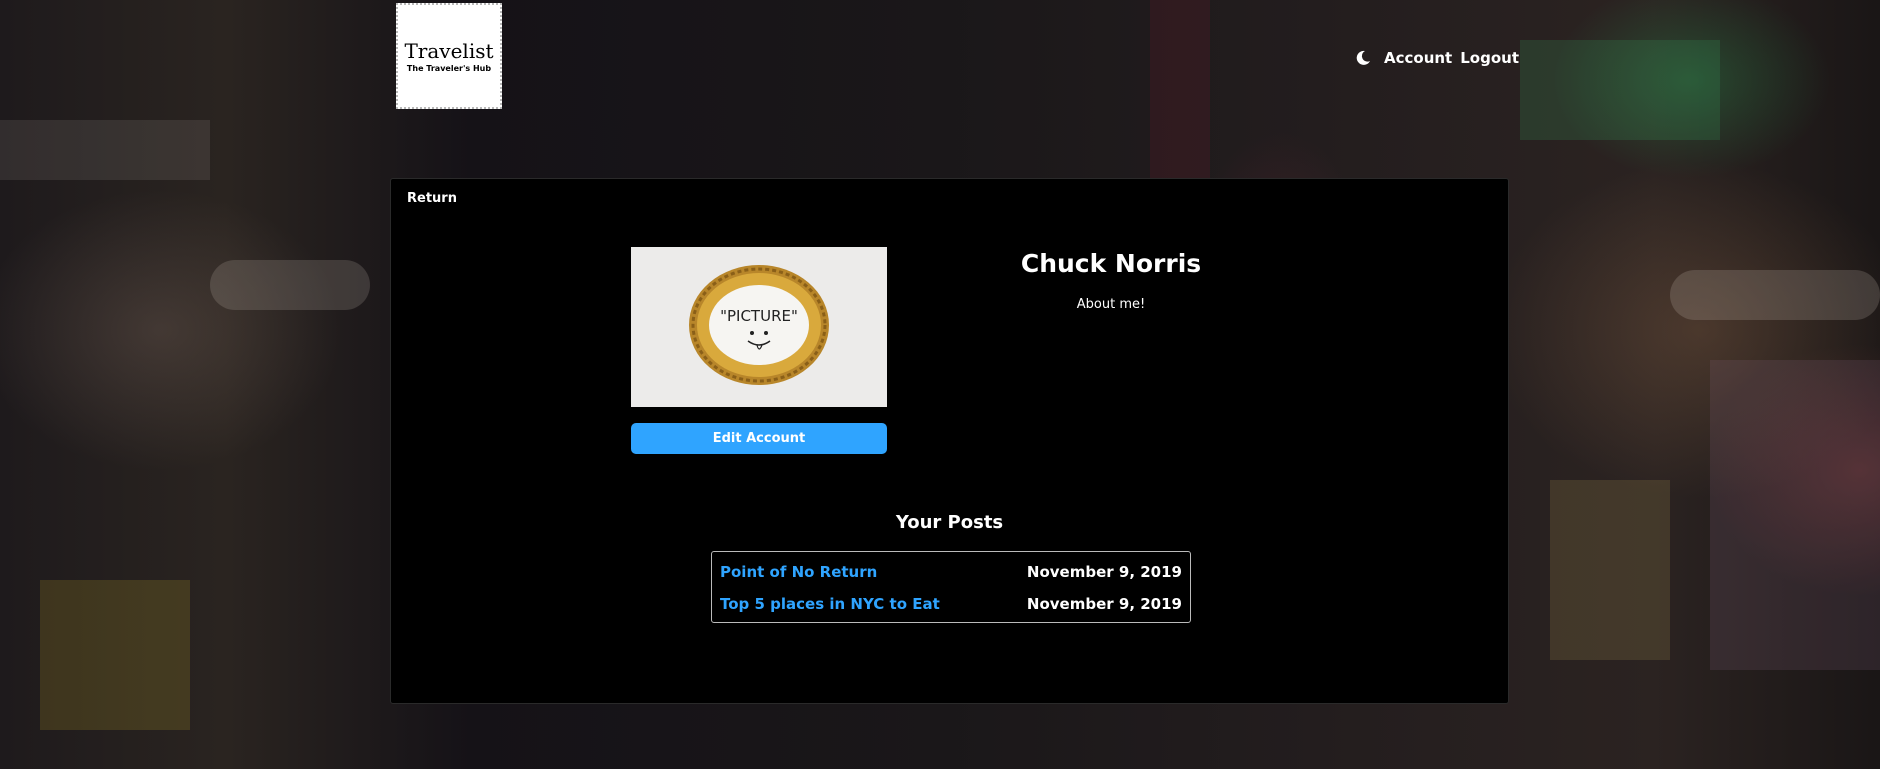  What do you see at coordinates (951, 572) in the screenshot?
I see `list-item: Point of No Return November 9, 2019` at bounding box center [951, 572].